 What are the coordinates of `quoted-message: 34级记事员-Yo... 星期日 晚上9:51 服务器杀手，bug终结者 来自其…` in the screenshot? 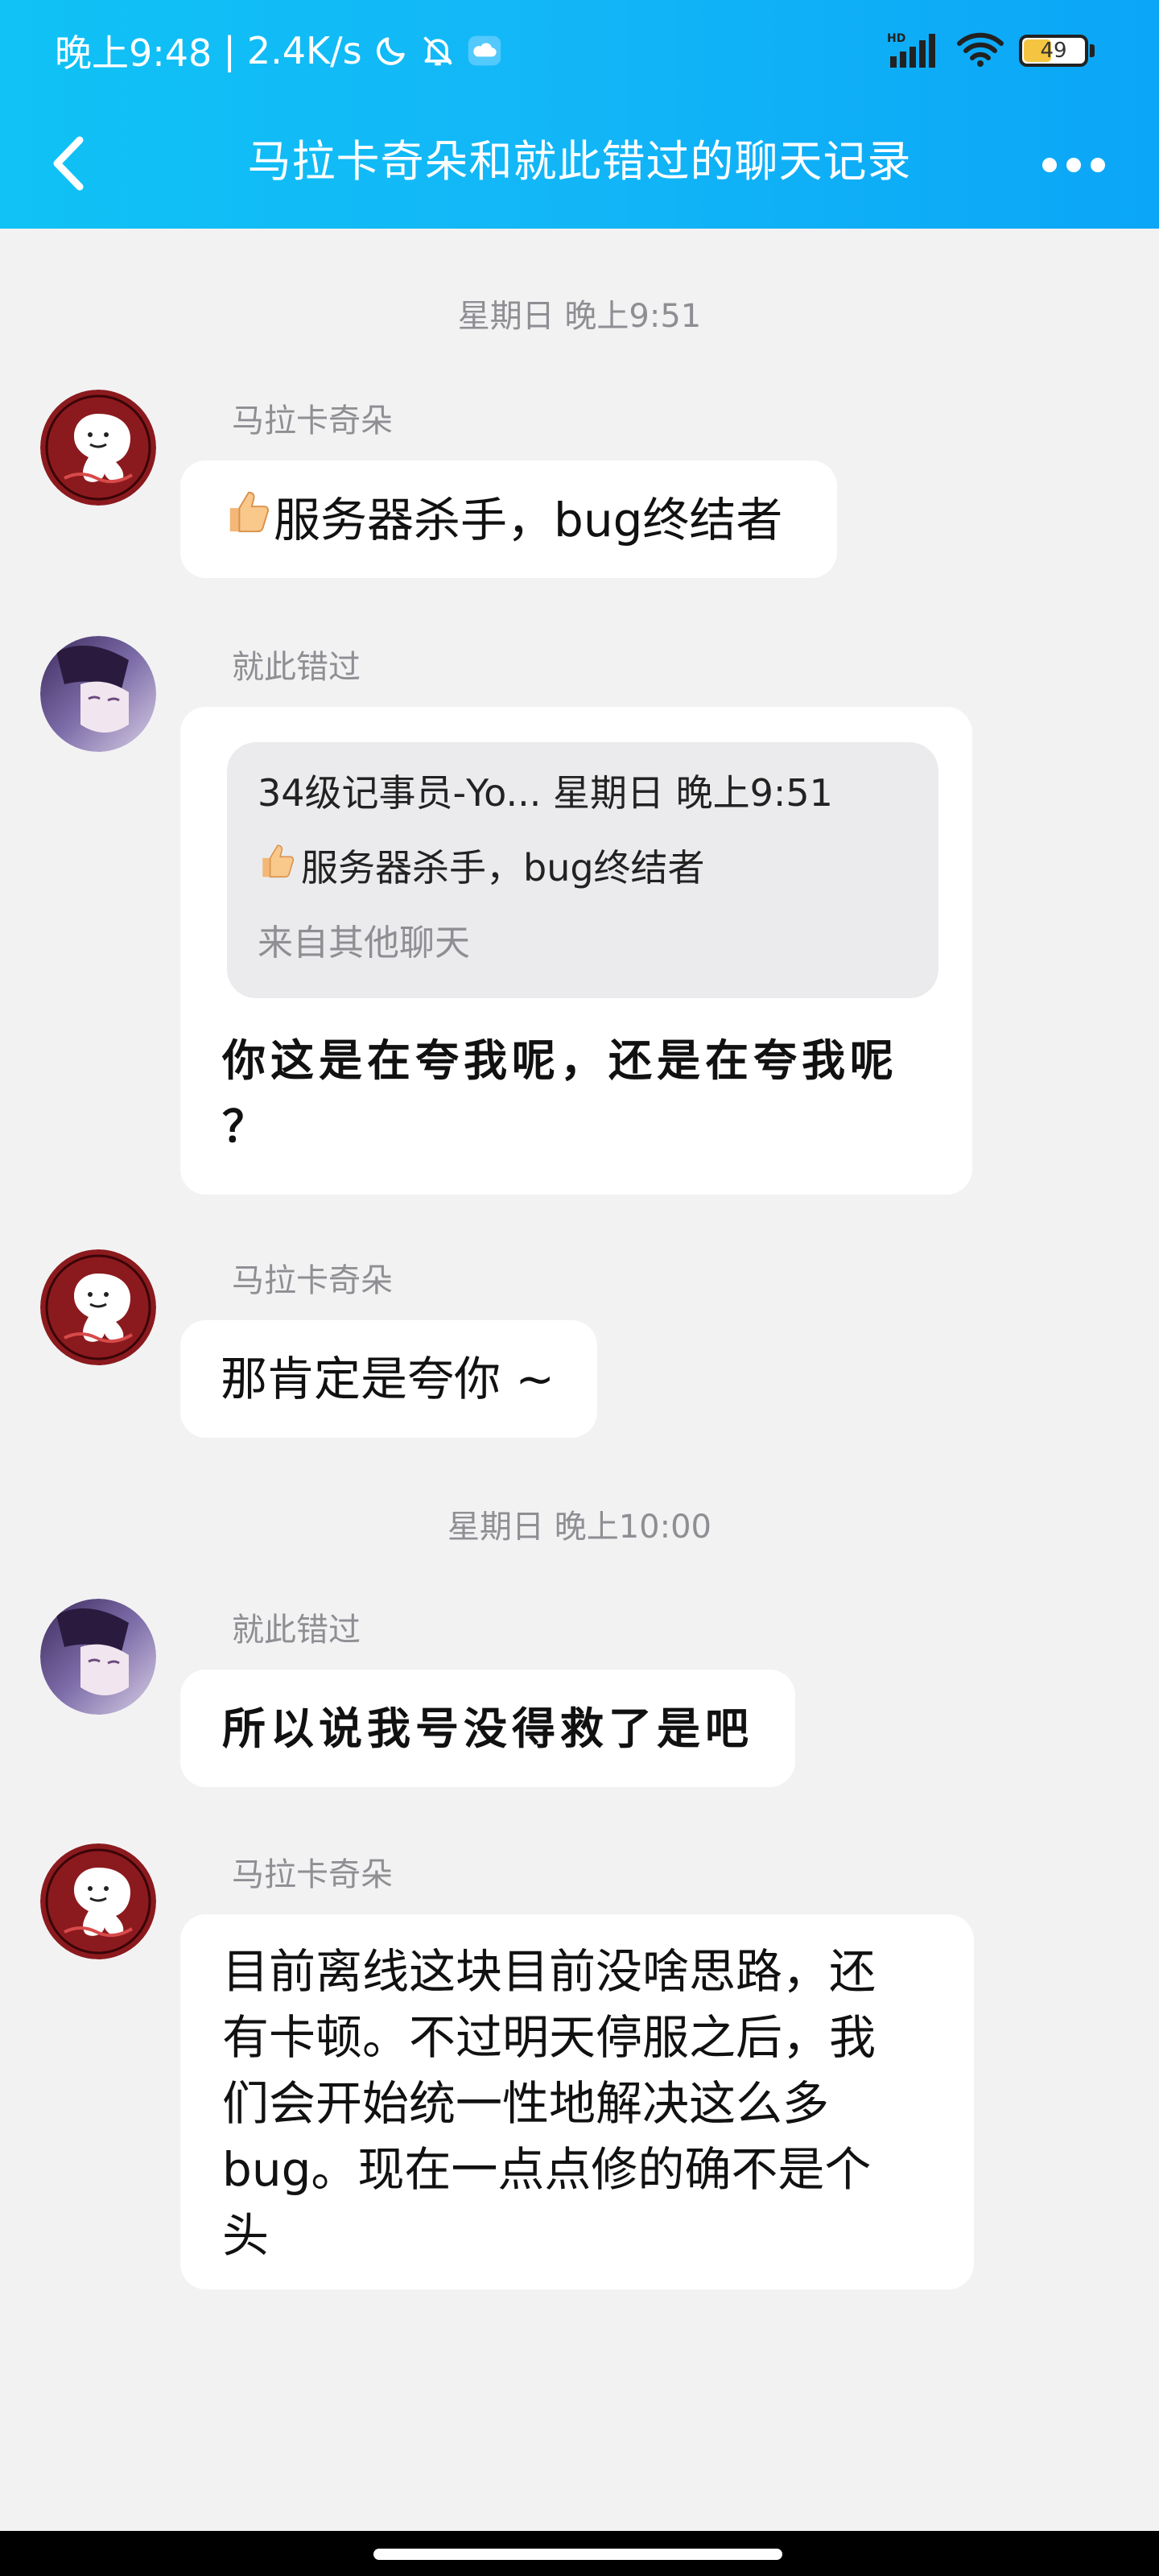 It's located at (582, 870).